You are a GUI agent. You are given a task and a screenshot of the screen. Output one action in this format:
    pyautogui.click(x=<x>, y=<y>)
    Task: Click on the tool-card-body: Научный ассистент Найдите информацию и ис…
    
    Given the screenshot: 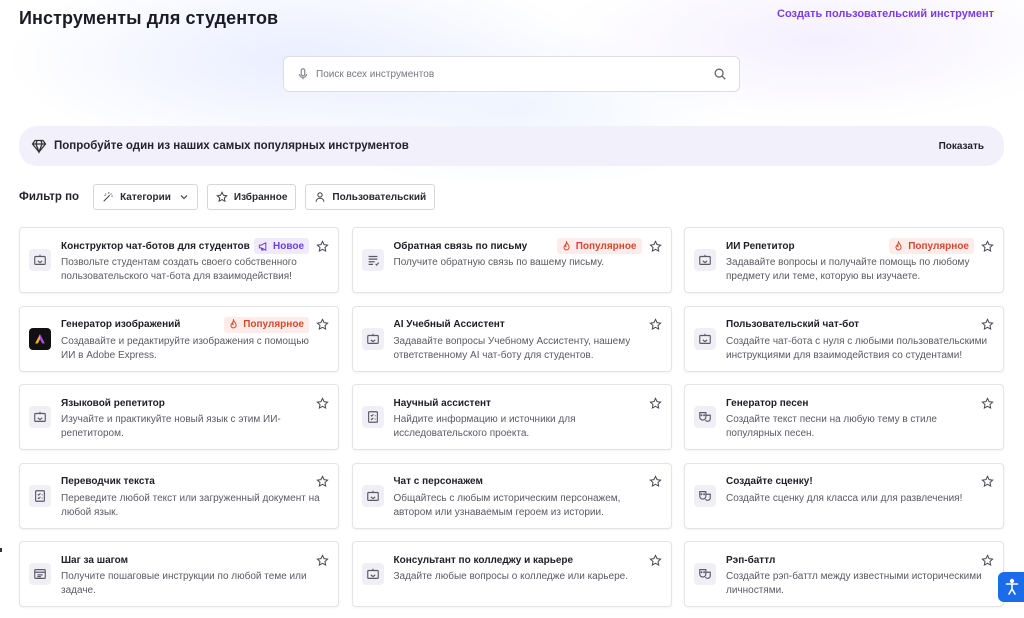 What is the action you would take?
    pyautogui.click(x=528, y=422)
    